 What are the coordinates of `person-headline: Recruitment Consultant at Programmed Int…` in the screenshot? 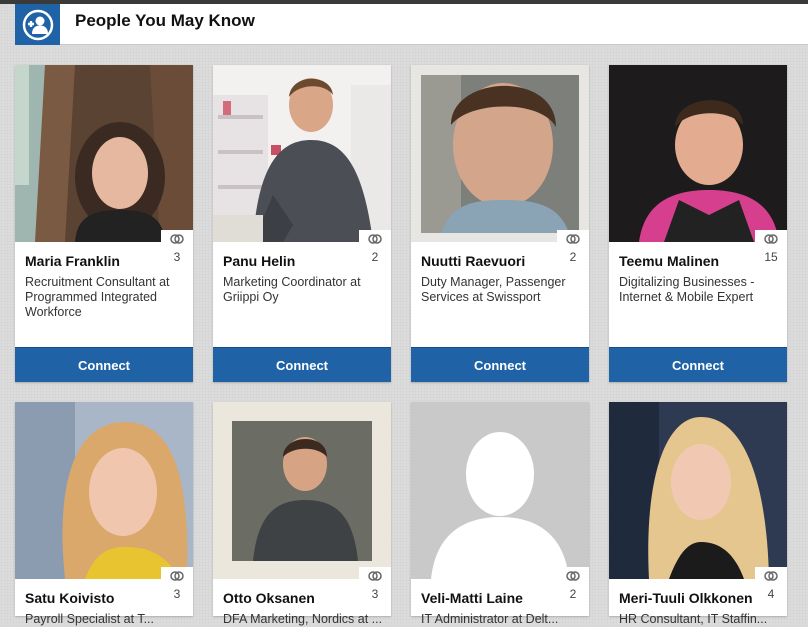 It's located at (97, 297).